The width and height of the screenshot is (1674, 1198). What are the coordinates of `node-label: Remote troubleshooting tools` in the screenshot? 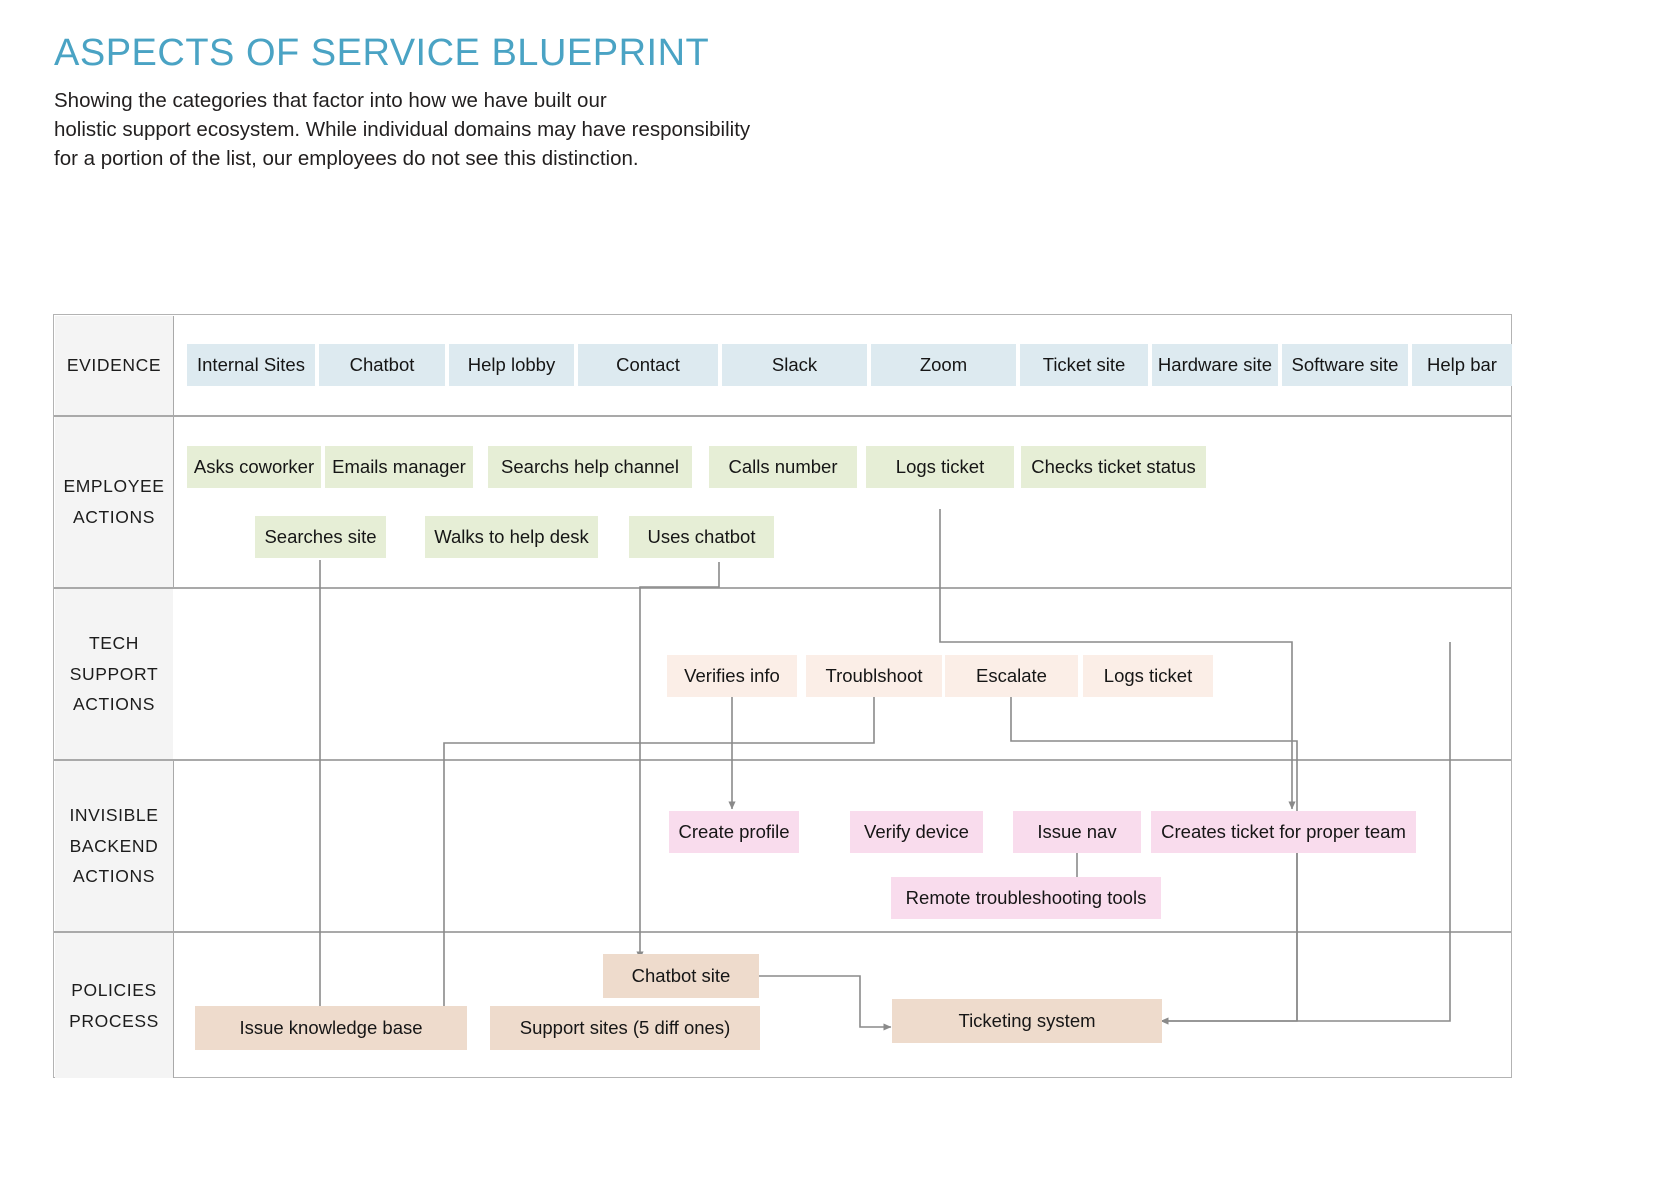 It's located at (1026, 897).